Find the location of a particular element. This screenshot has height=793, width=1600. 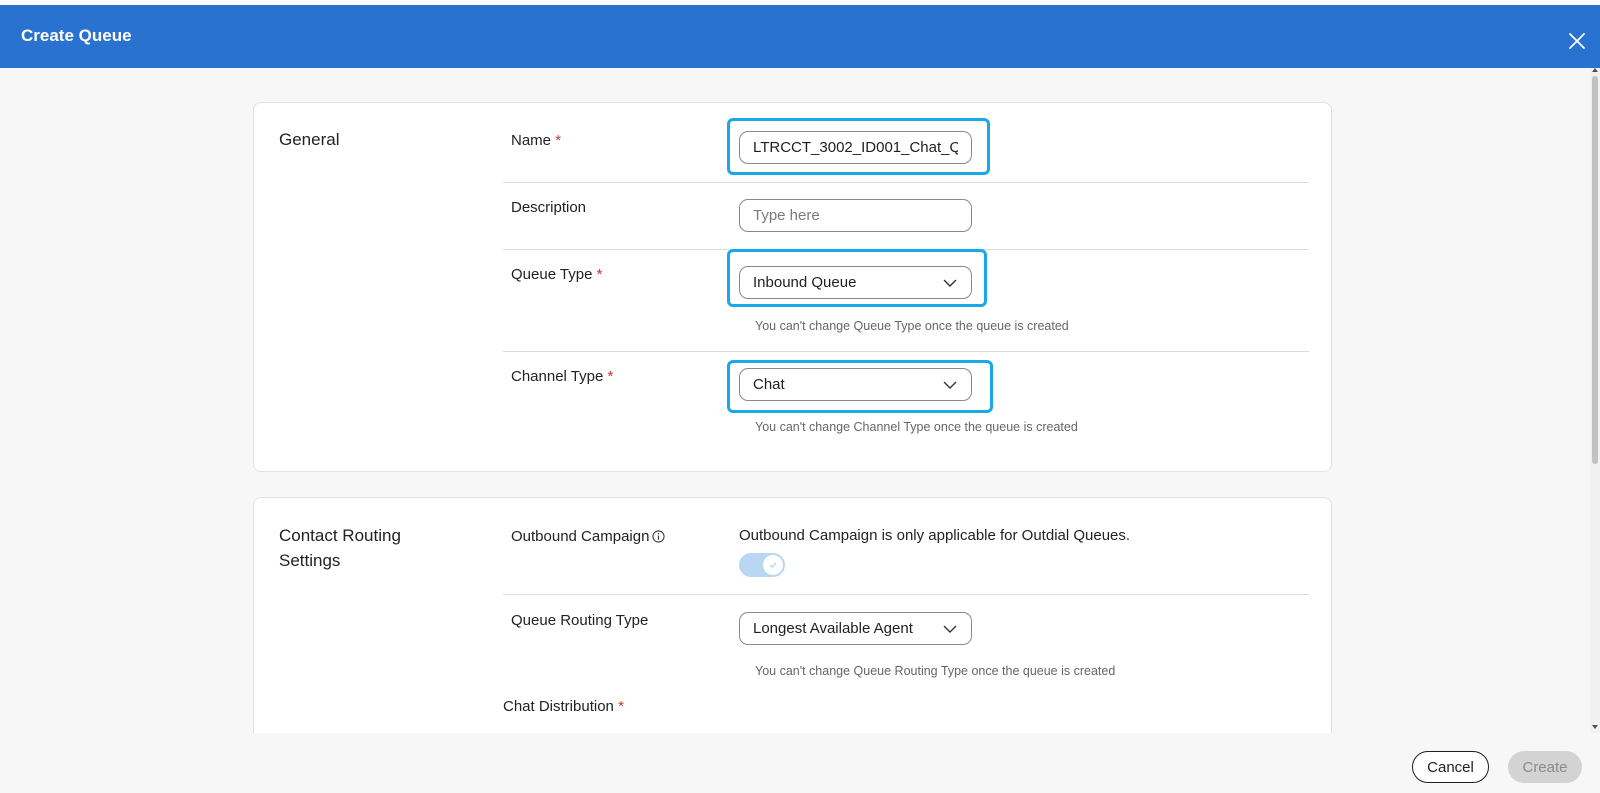

dialog-header: Create Queue is located at coordinates (800, 36).